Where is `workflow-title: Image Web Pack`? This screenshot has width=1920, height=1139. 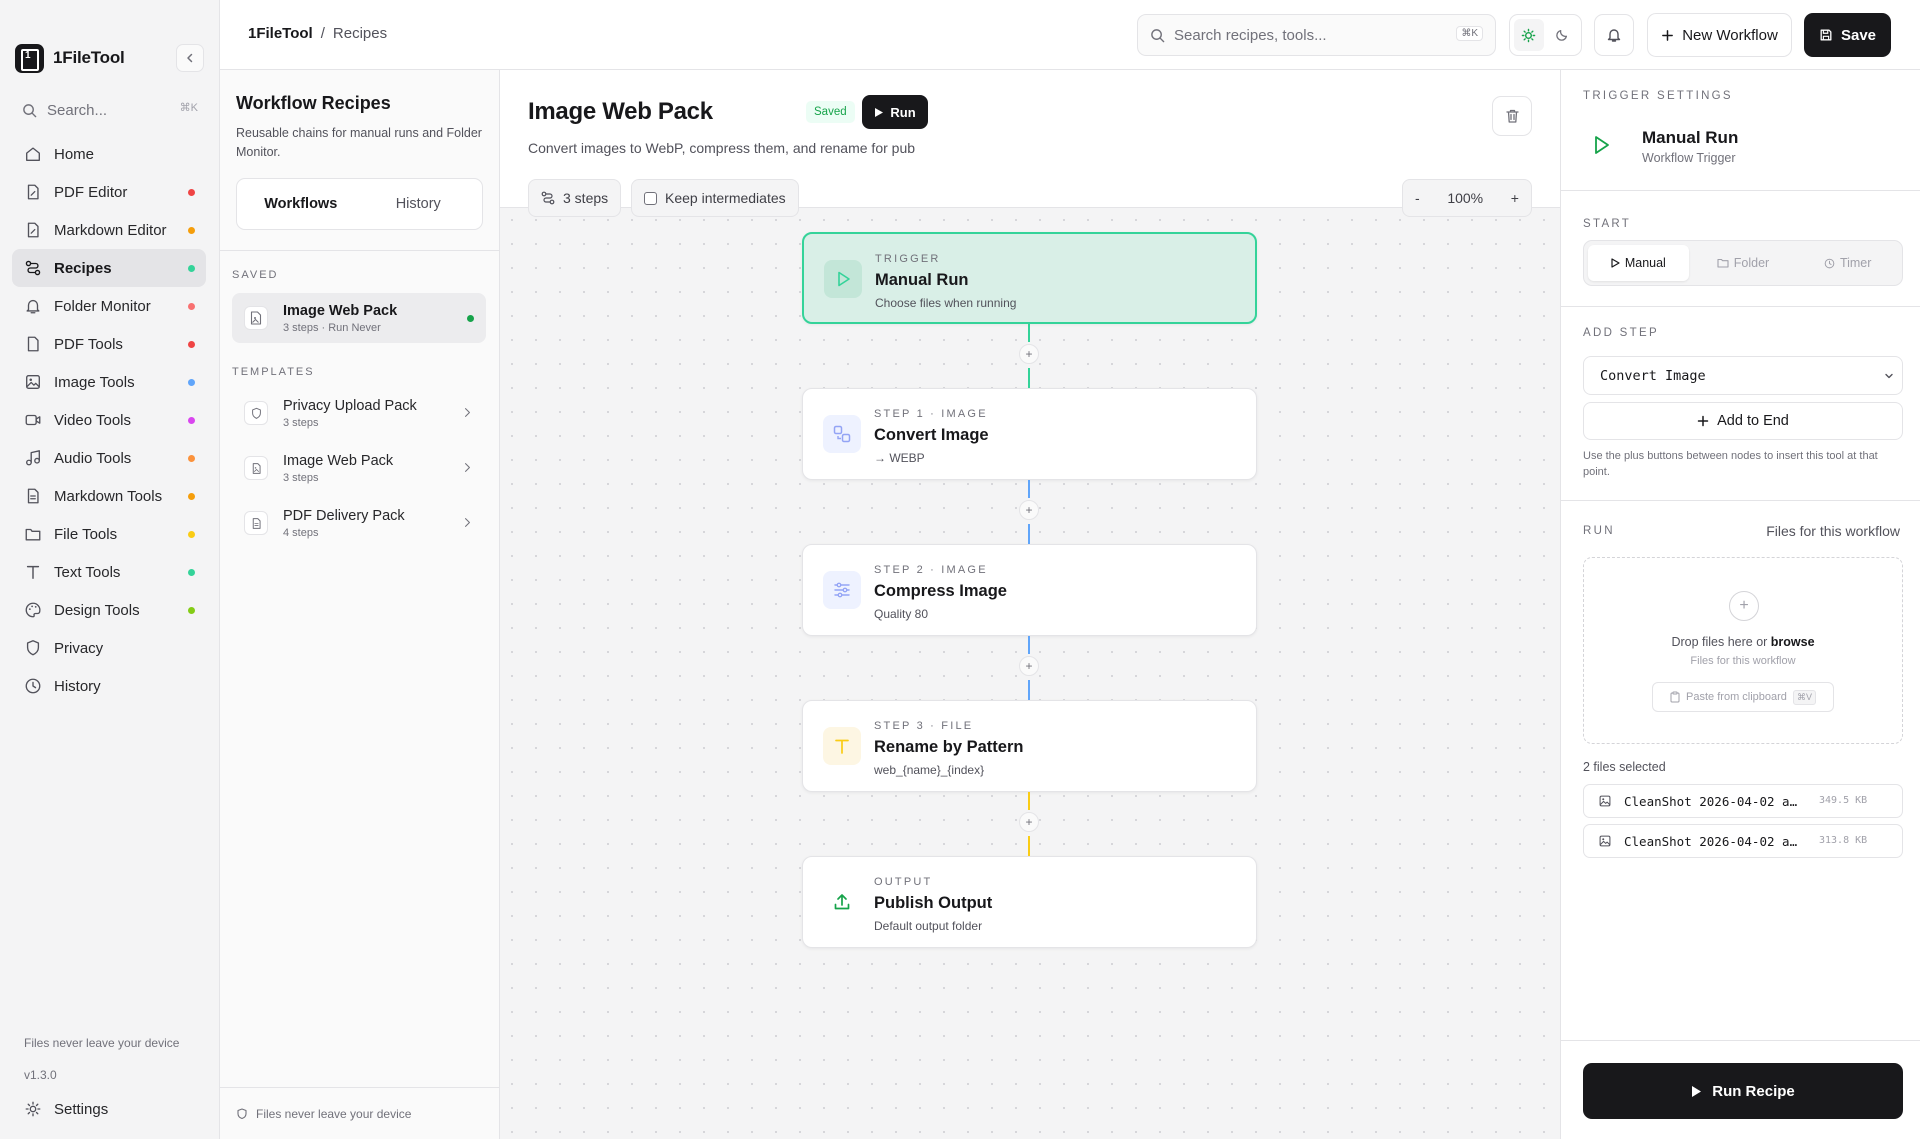 workflow-title: Image Web Pack is located at coordinates (620, 112).